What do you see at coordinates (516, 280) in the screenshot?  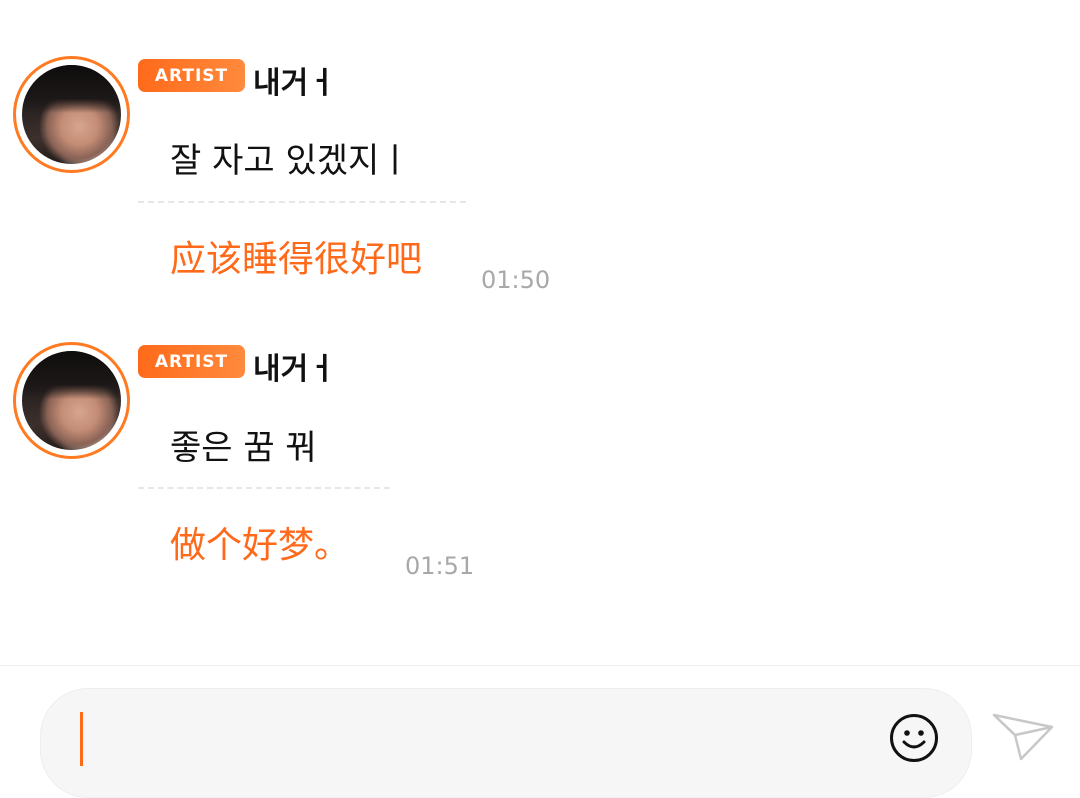 I see `message-timestamp: 01:50` at bounding box center [516, 280].